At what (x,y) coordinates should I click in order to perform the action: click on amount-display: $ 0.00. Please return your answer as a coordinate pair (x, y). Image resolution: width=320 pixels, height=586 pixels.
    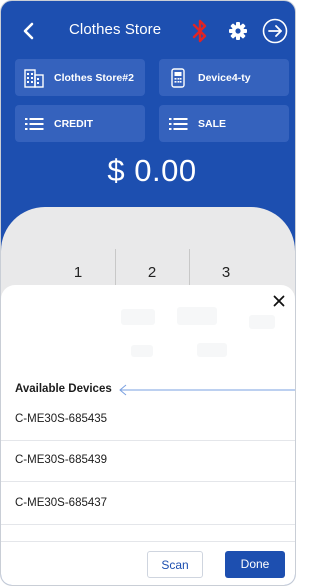
    Looking at the image, I should click on (152, 170).